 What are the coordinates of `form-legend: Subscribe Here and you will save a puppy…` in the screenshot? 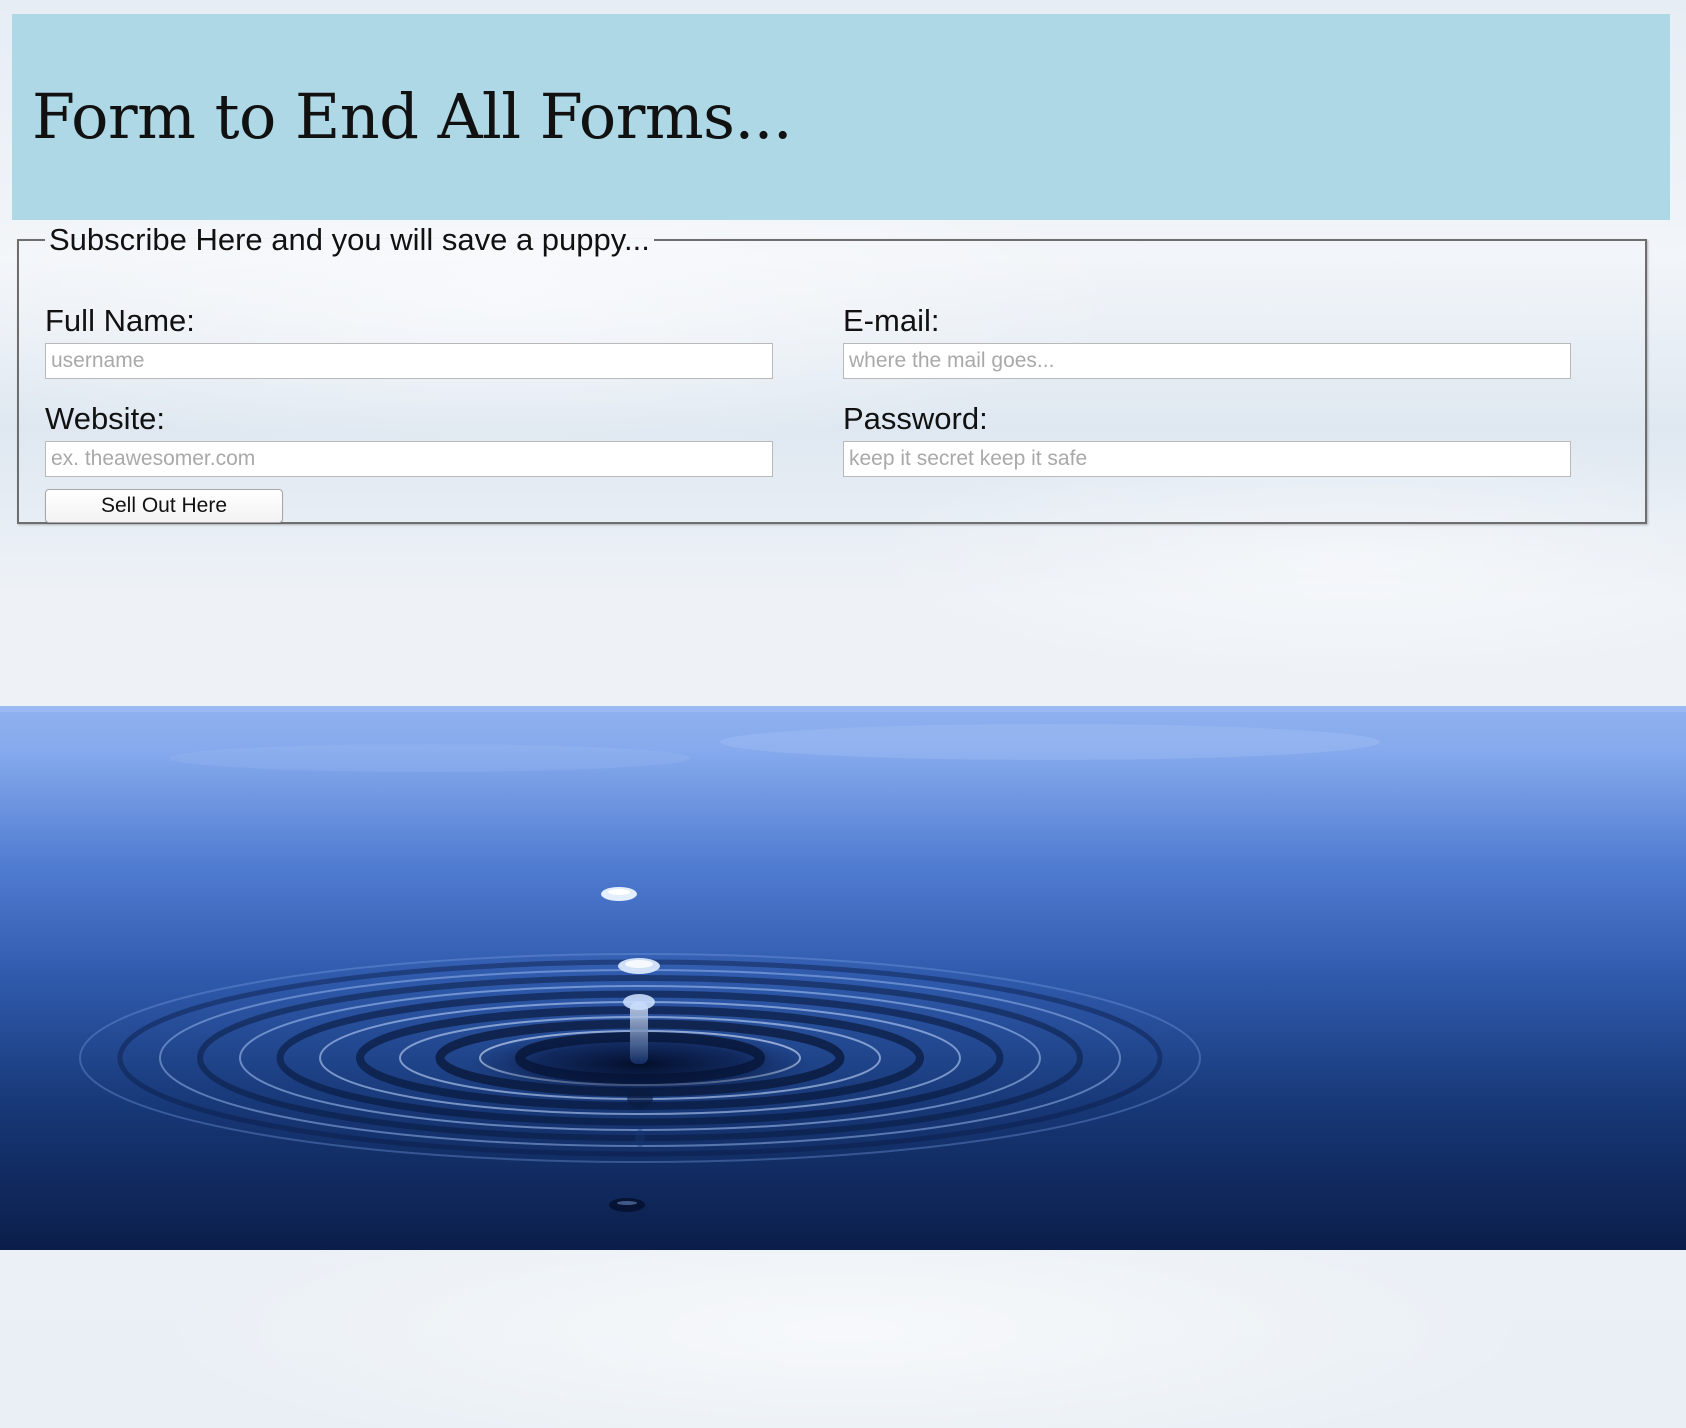 It's located at (349, 239).